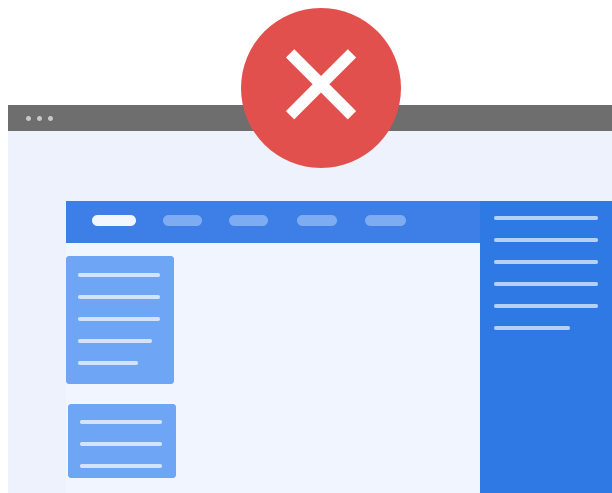 The width and height of the screenshot is (612, 493). What do you see at coordinates (273, 222) in the screenshot?
I see `nav-bar` at bounding box center [273, 222].